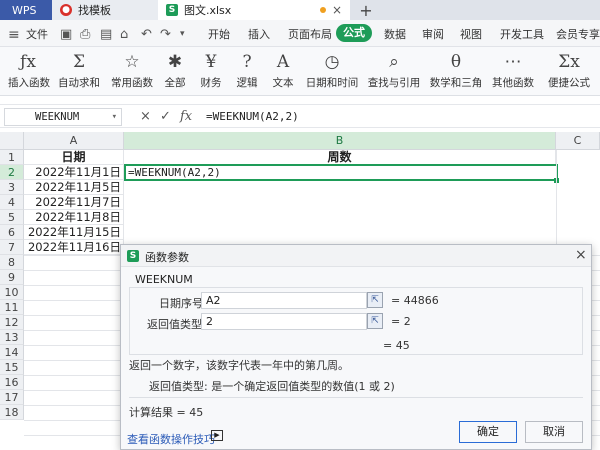 This screenshot has width=600, height=450. What do you see at coordinates (12, 412) in the screenshot?
I see `row-header: 18` at bounding box center [12, 412].